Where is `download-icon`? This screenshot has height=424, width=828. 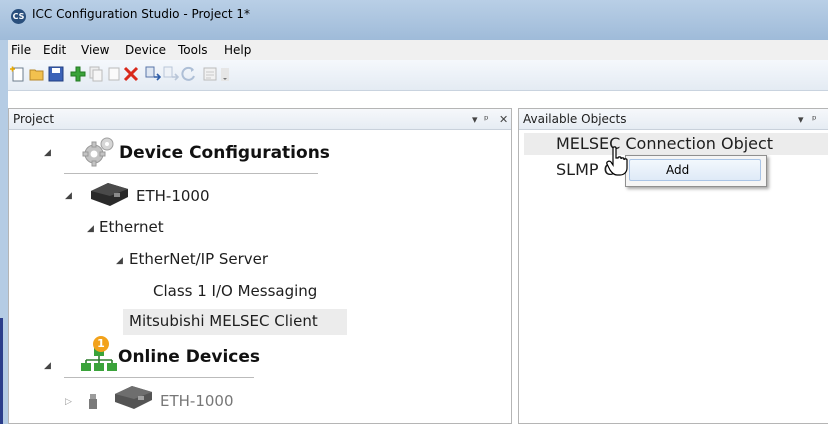
download-icon is located at coordinates (153, 74).